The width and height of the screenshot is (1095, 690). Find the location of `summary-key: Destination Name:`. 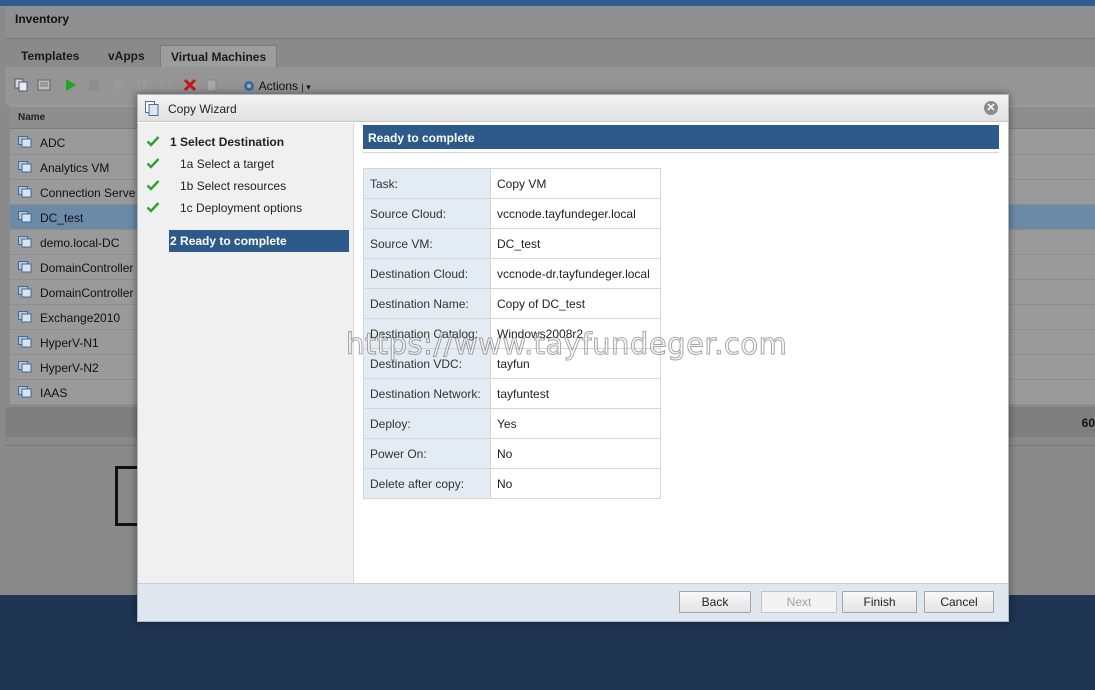

summary-key: Destination Name: is located at coordinates (427, 303).